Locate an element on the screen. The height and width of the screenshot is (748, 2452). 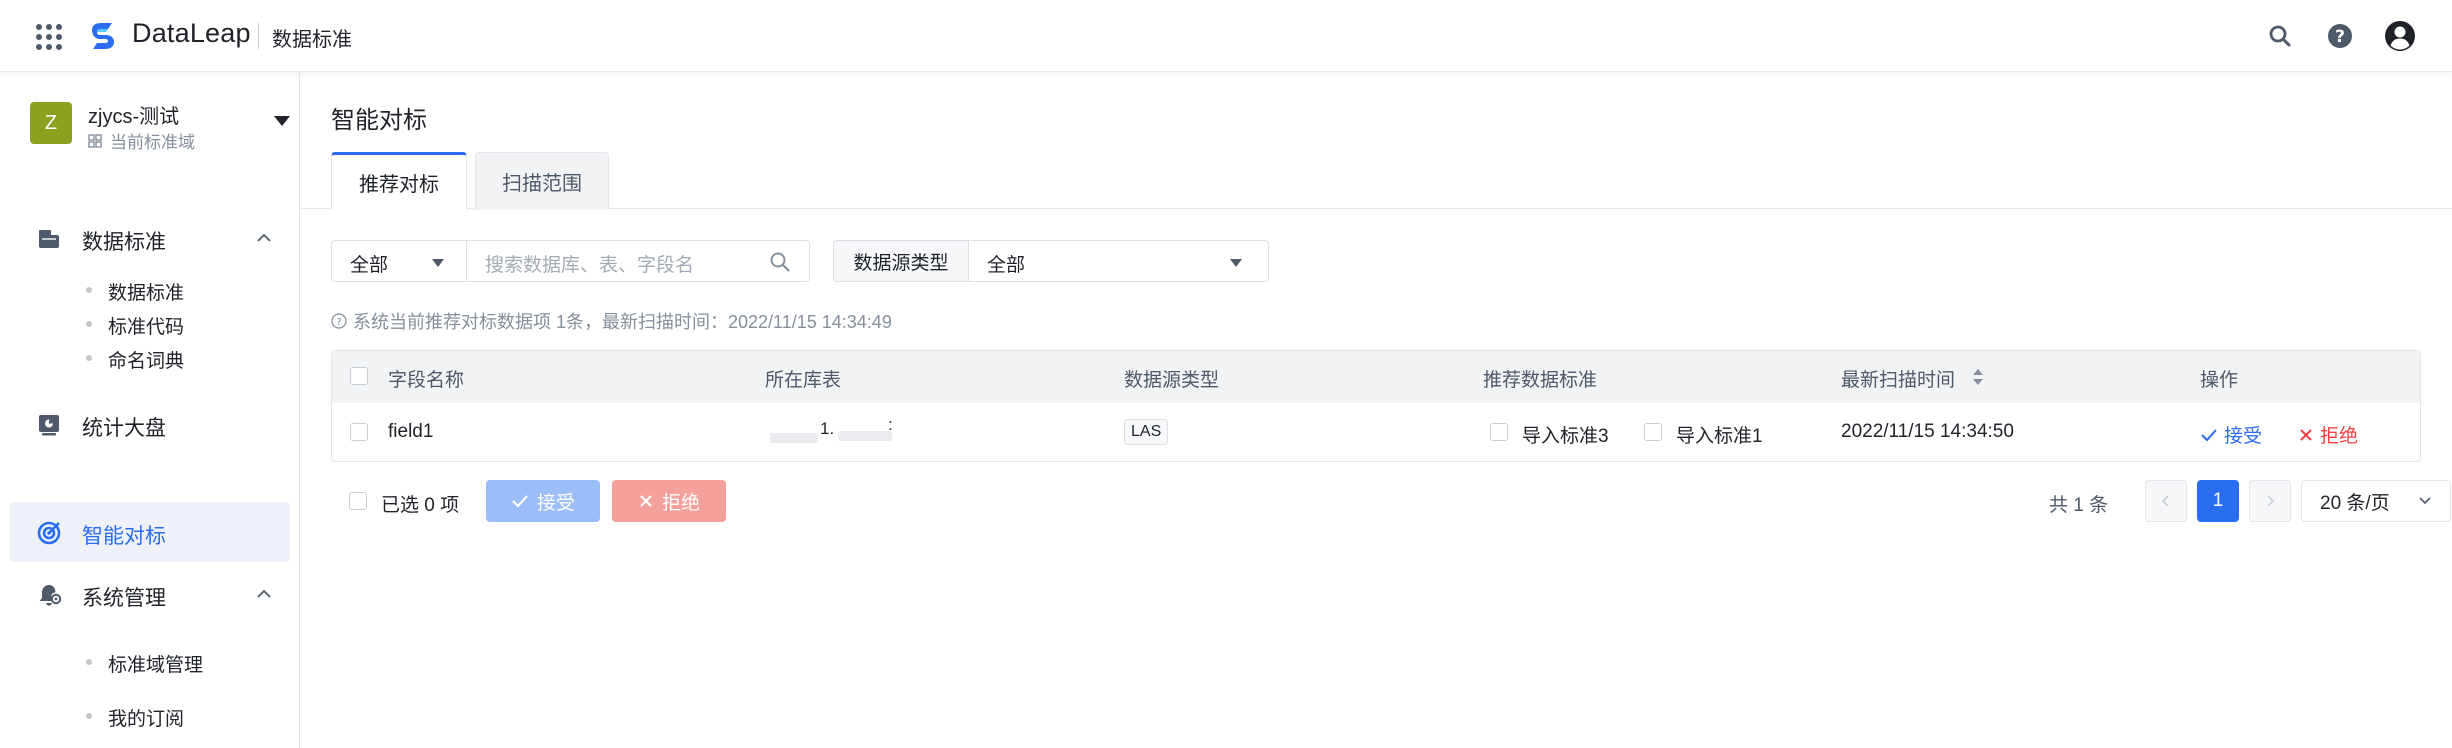
search-placeholder: 搜索数据库、表、字段名 is located at coordinates (590, 265).